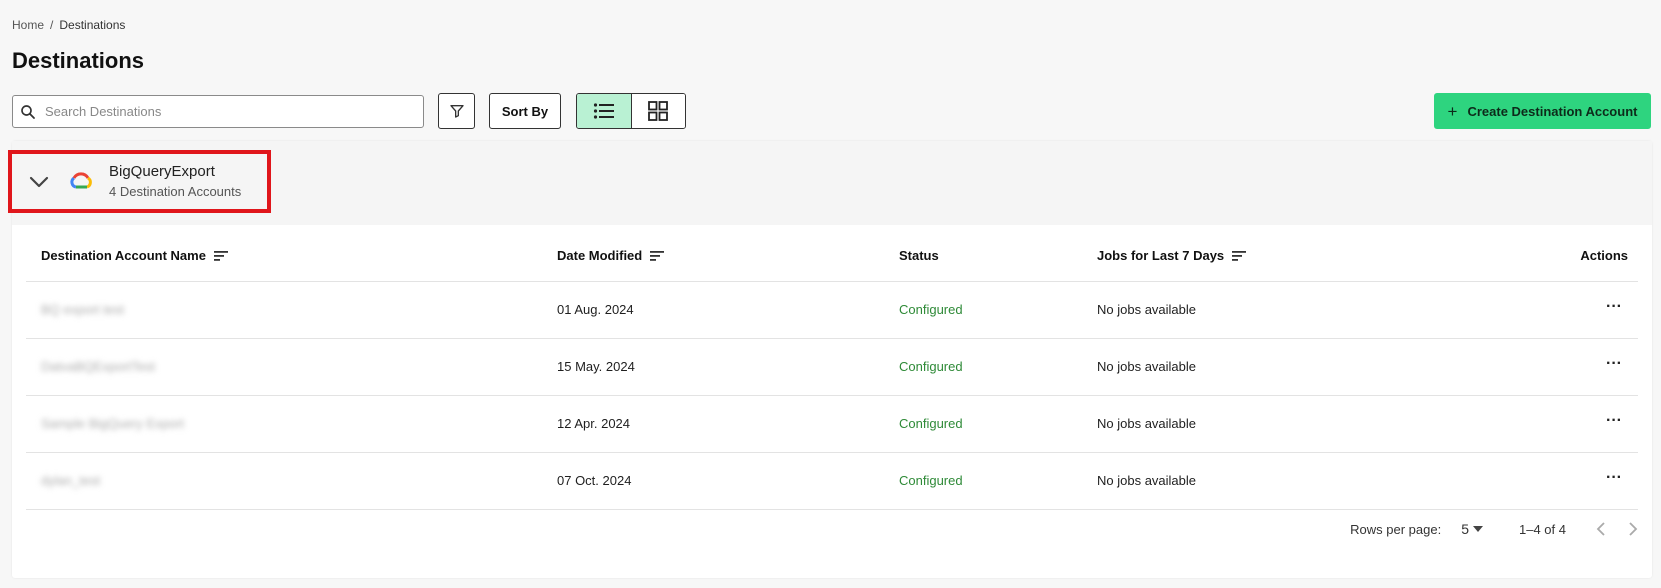 The height and width of the screenshot is (588, 1661). I want to click on column-header-jobs: Jobs for Last 7 Days, so click(1172, 255).